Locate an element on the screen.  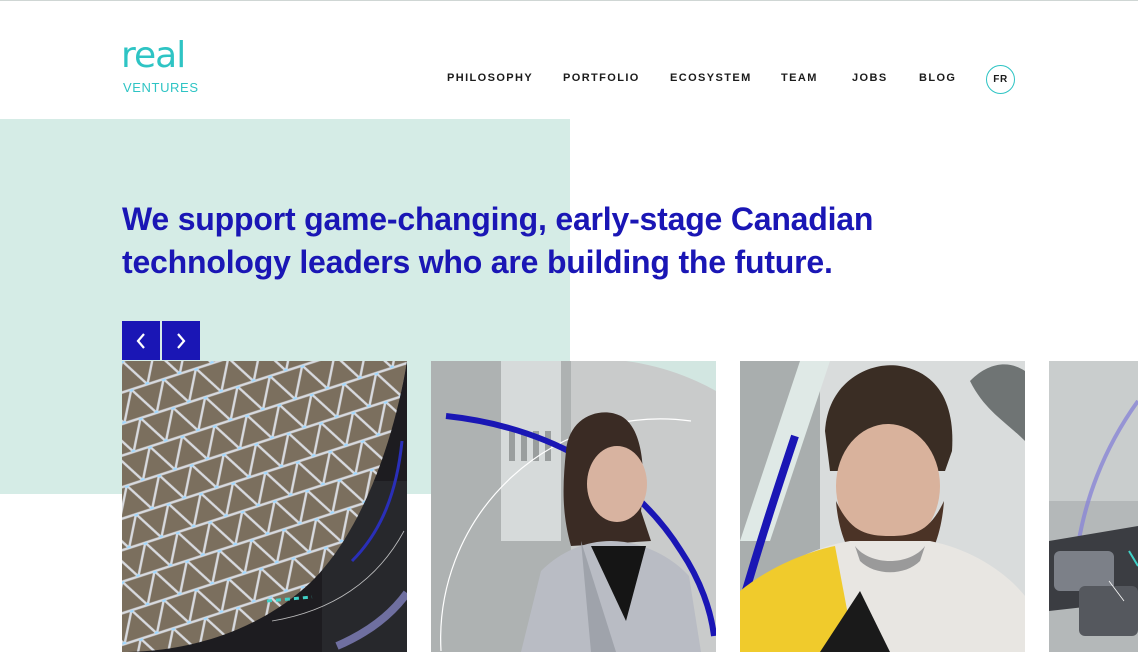
carousel-card-woman-portrait is located at coordinates (573, 506).